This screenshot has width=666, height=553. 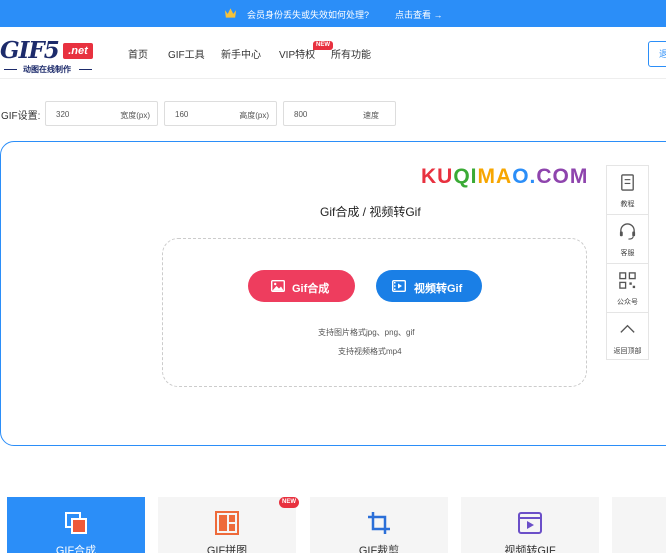 What do you see at coordinates (308, 15) in the screenshot?
I see `banner-text: 会员身份丢失或失效如何处理?` at bounding box center [308, 15].